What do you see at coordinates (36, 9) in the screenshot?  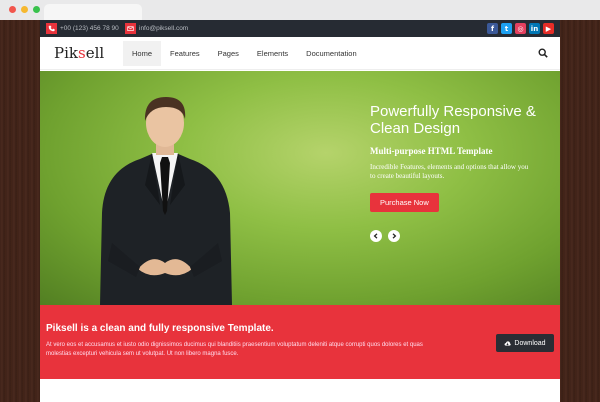 I see `maximize-window-dot` at bounding box center [36, 9].